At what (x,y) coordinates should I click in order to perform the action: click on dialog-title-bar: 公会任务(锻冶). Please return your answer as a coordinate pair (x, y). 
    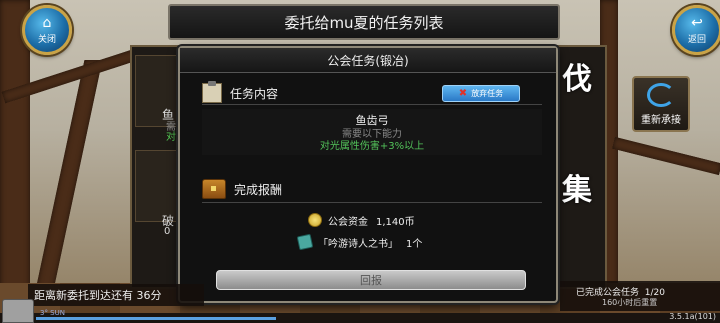
    Looking at the image, I should click on (368, 60).